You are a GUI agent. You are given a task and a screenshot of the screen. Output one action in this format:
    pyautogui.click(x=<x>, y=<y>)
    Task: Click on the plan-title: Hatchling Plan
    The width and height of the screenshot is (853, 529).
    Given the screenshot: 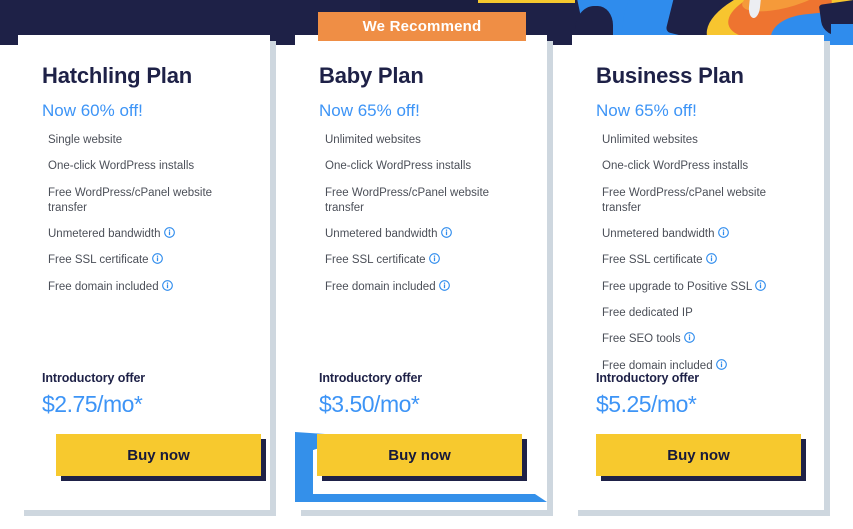 What is the action you would take?
    pyautogui.click(x=117, y=75)
    